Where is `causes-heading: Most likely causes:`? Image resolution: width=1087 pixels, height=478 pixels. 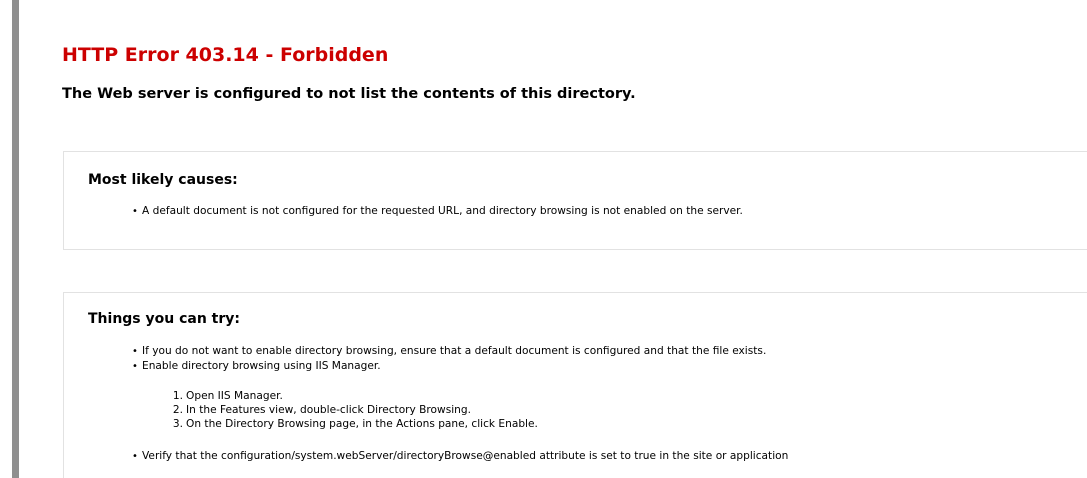 causes-heading: Most likely causes: is located at coordinates (163, 180).